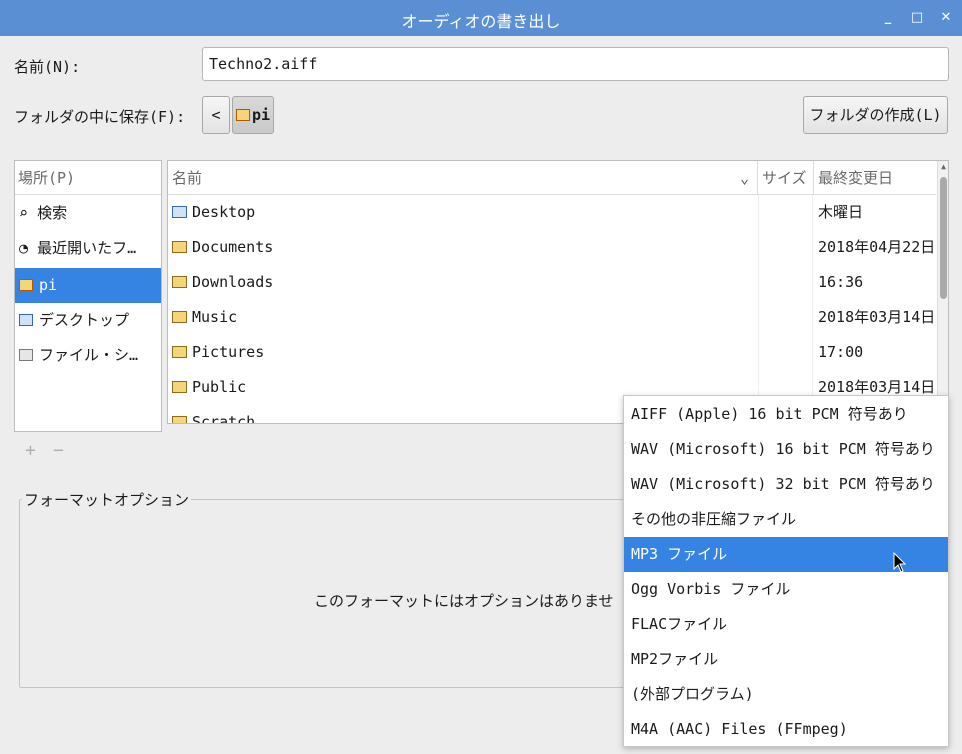 The image size is (962, 754). I want to click on file-list-header: 名前 ⌄ サイズ 最終変更日, so click(552, 178).